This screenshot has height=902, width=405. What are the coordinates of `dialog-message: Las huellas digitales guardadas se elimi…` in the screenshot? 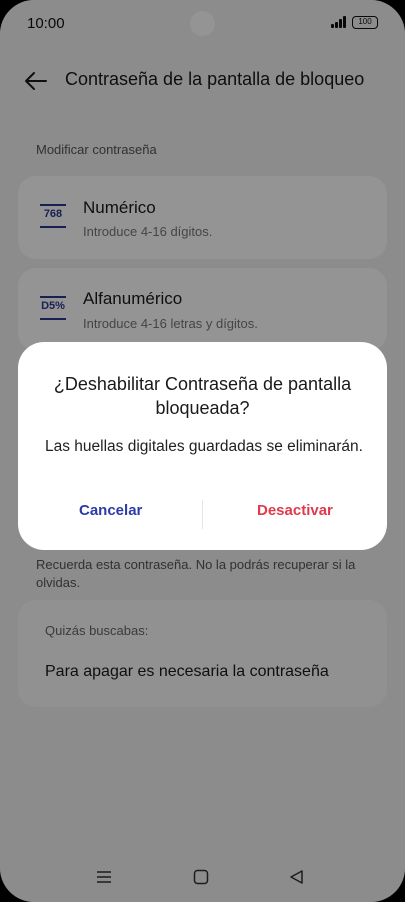 It's located at (204, 446).